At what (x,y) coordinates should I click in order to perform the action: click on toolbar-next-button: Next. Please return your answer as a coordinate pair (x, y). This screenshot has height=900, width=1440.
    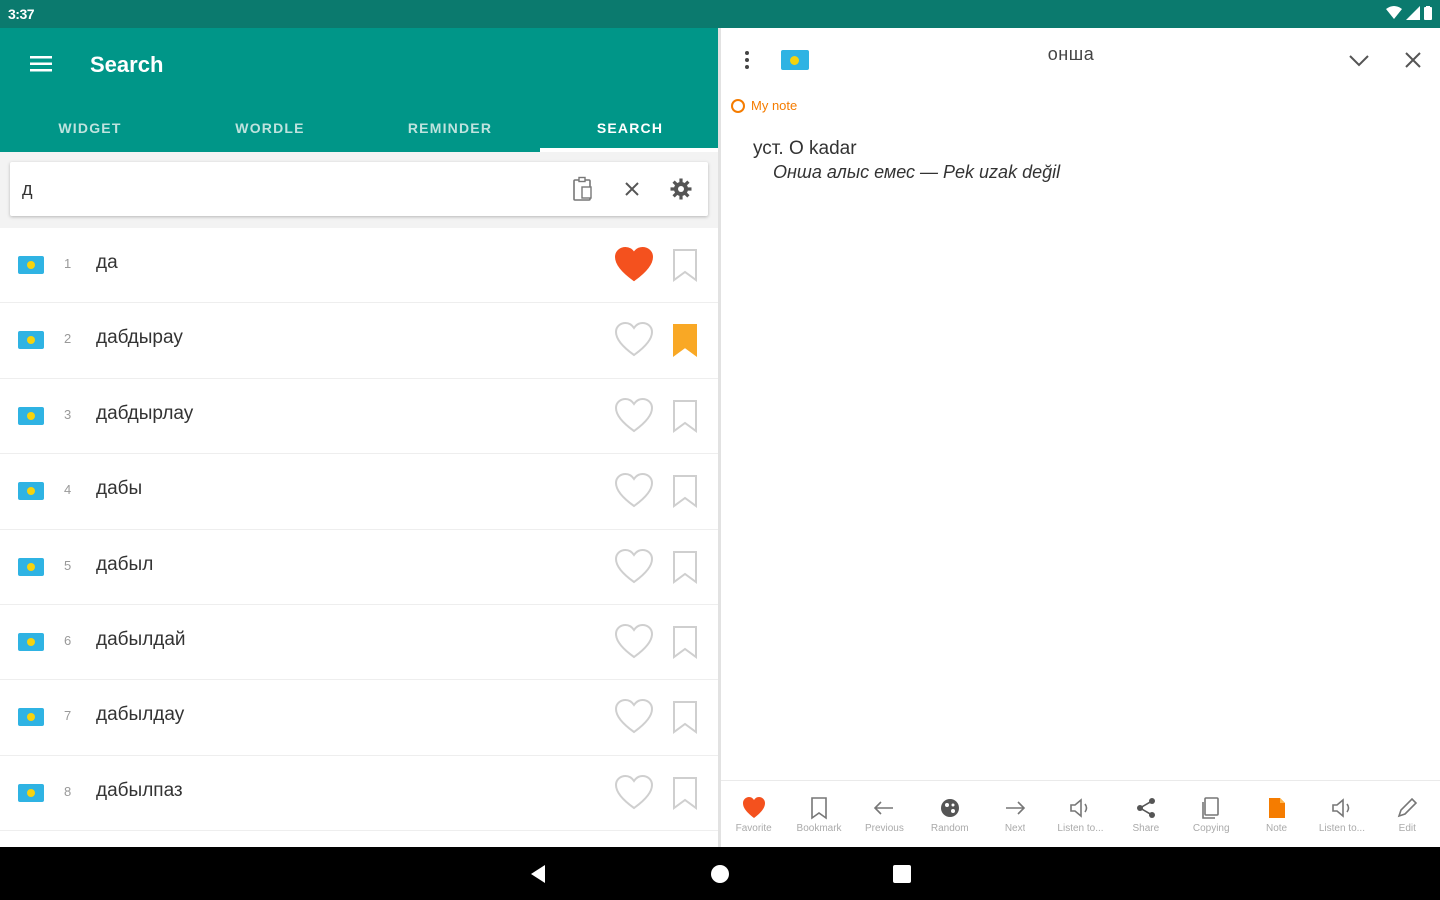
    Looking at the image, I should click on (1014, 814).